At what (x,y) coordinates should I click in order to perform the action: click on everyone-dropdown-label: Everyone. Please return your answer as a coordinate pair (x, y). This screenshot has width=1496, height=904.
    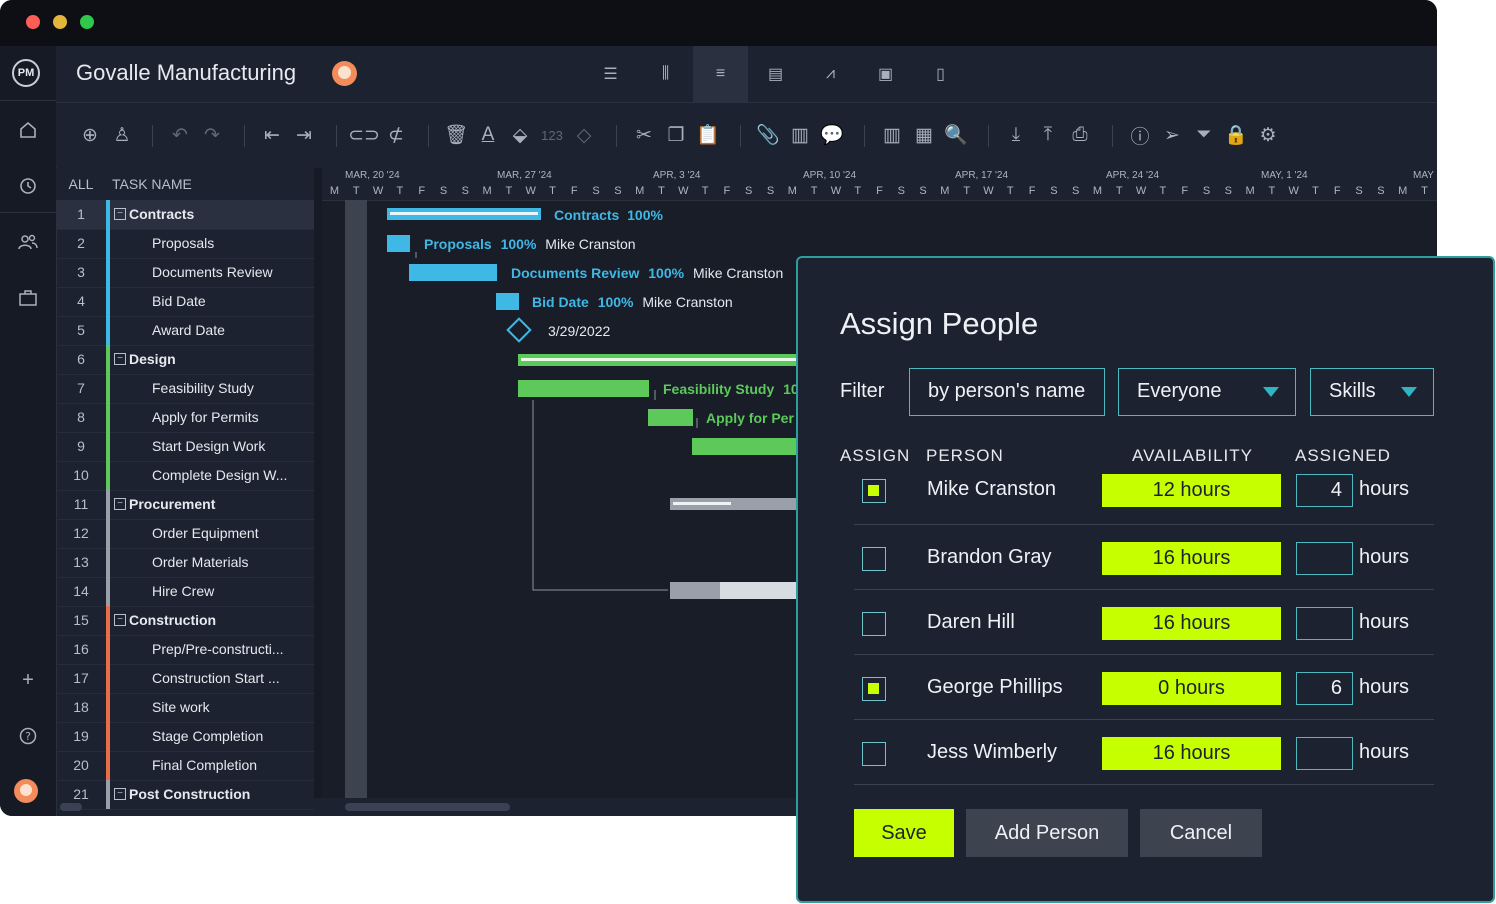
    Looking at the image, I should click on (1179, 391).